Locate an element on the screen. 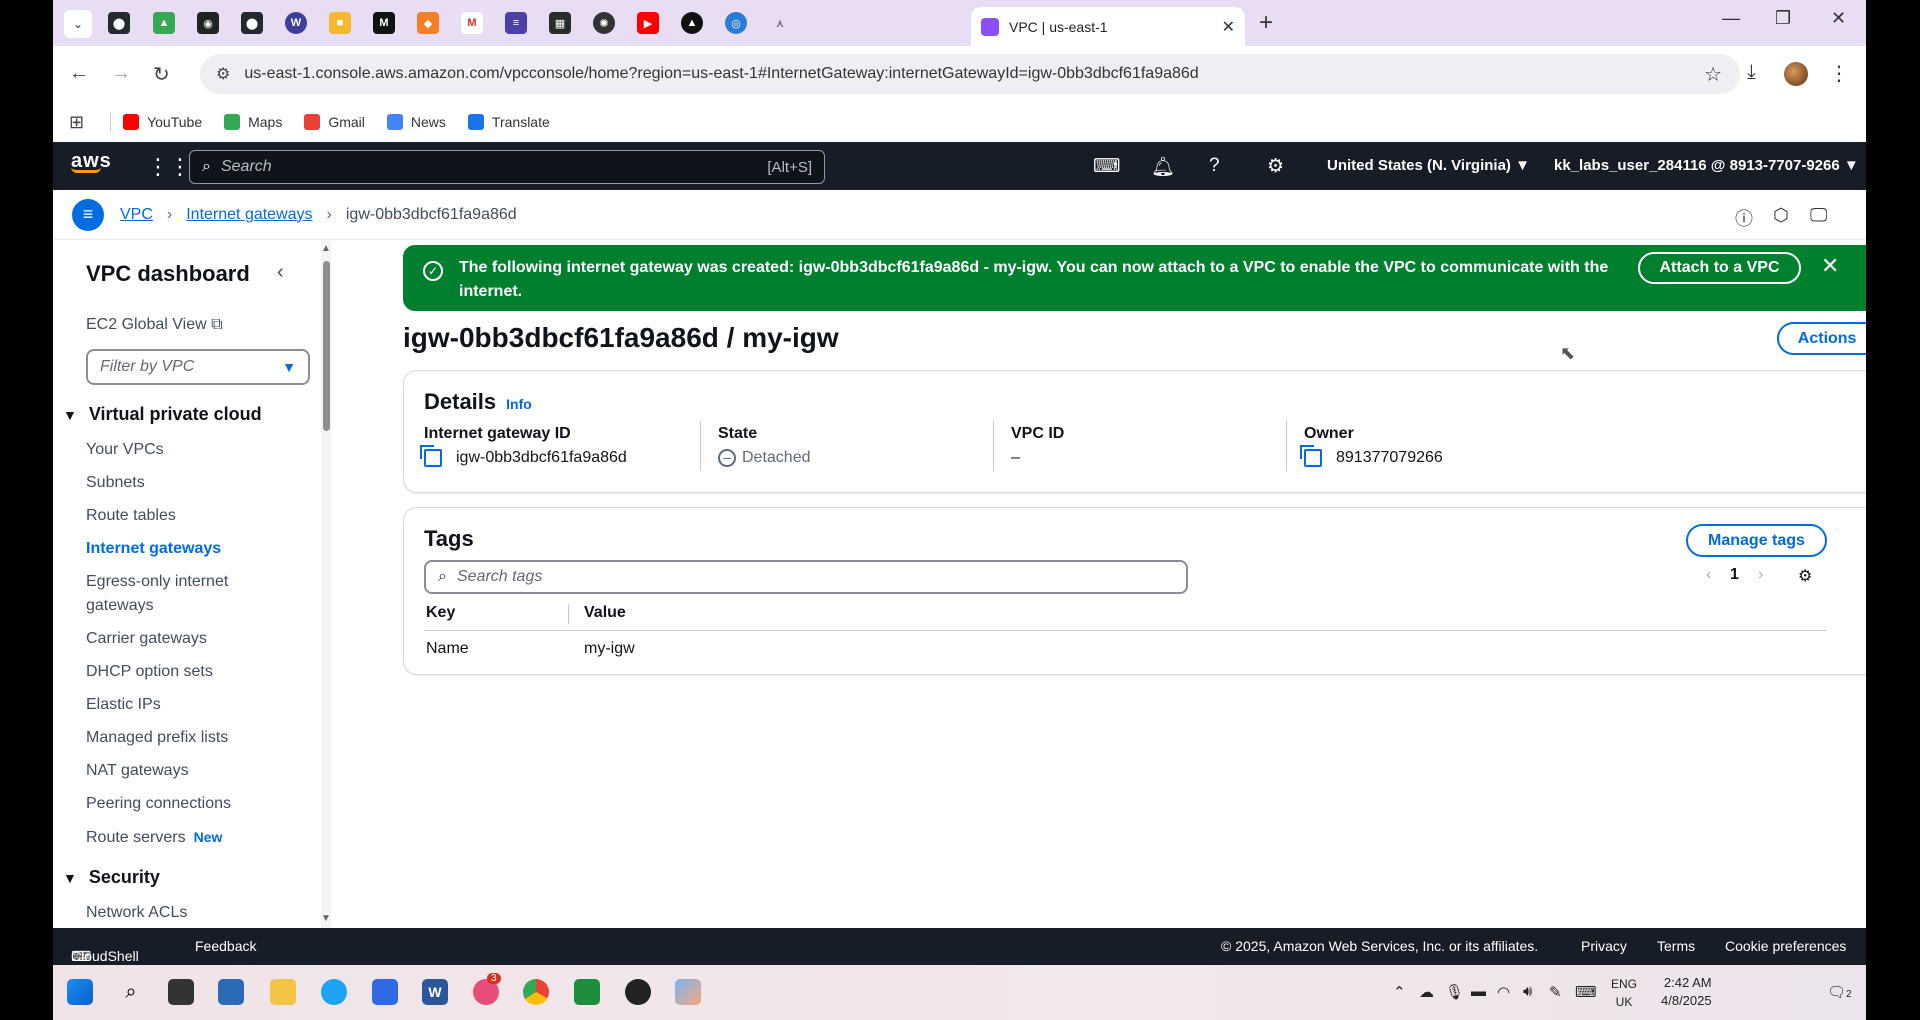  sidebar-item-peering-connections: Peering connections is located at coordinates (158, 804).